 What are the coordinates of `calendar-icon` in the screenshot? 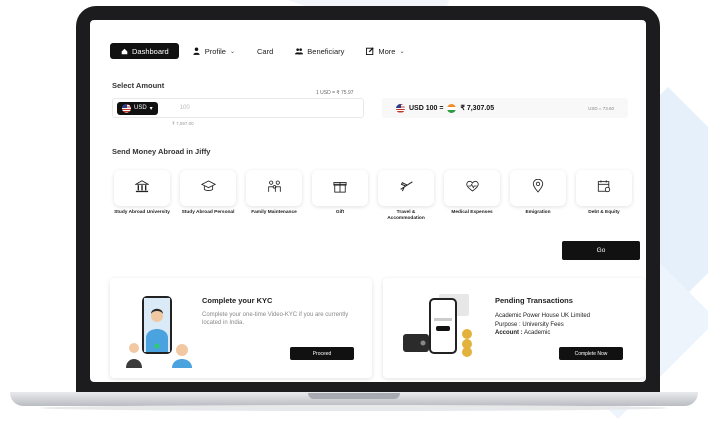 It's located at (604, 188).